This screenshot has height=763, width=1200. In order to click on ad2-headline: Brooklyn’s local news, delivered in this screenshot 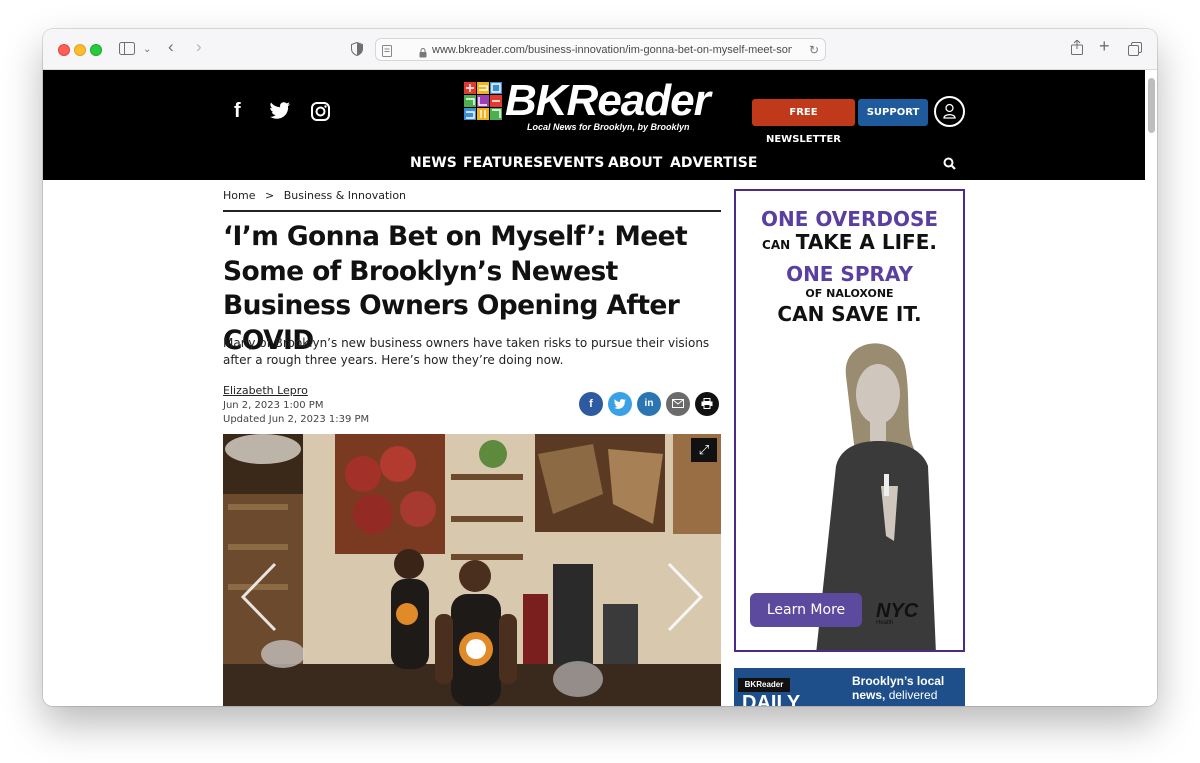, I will do `click(907, 688)`.